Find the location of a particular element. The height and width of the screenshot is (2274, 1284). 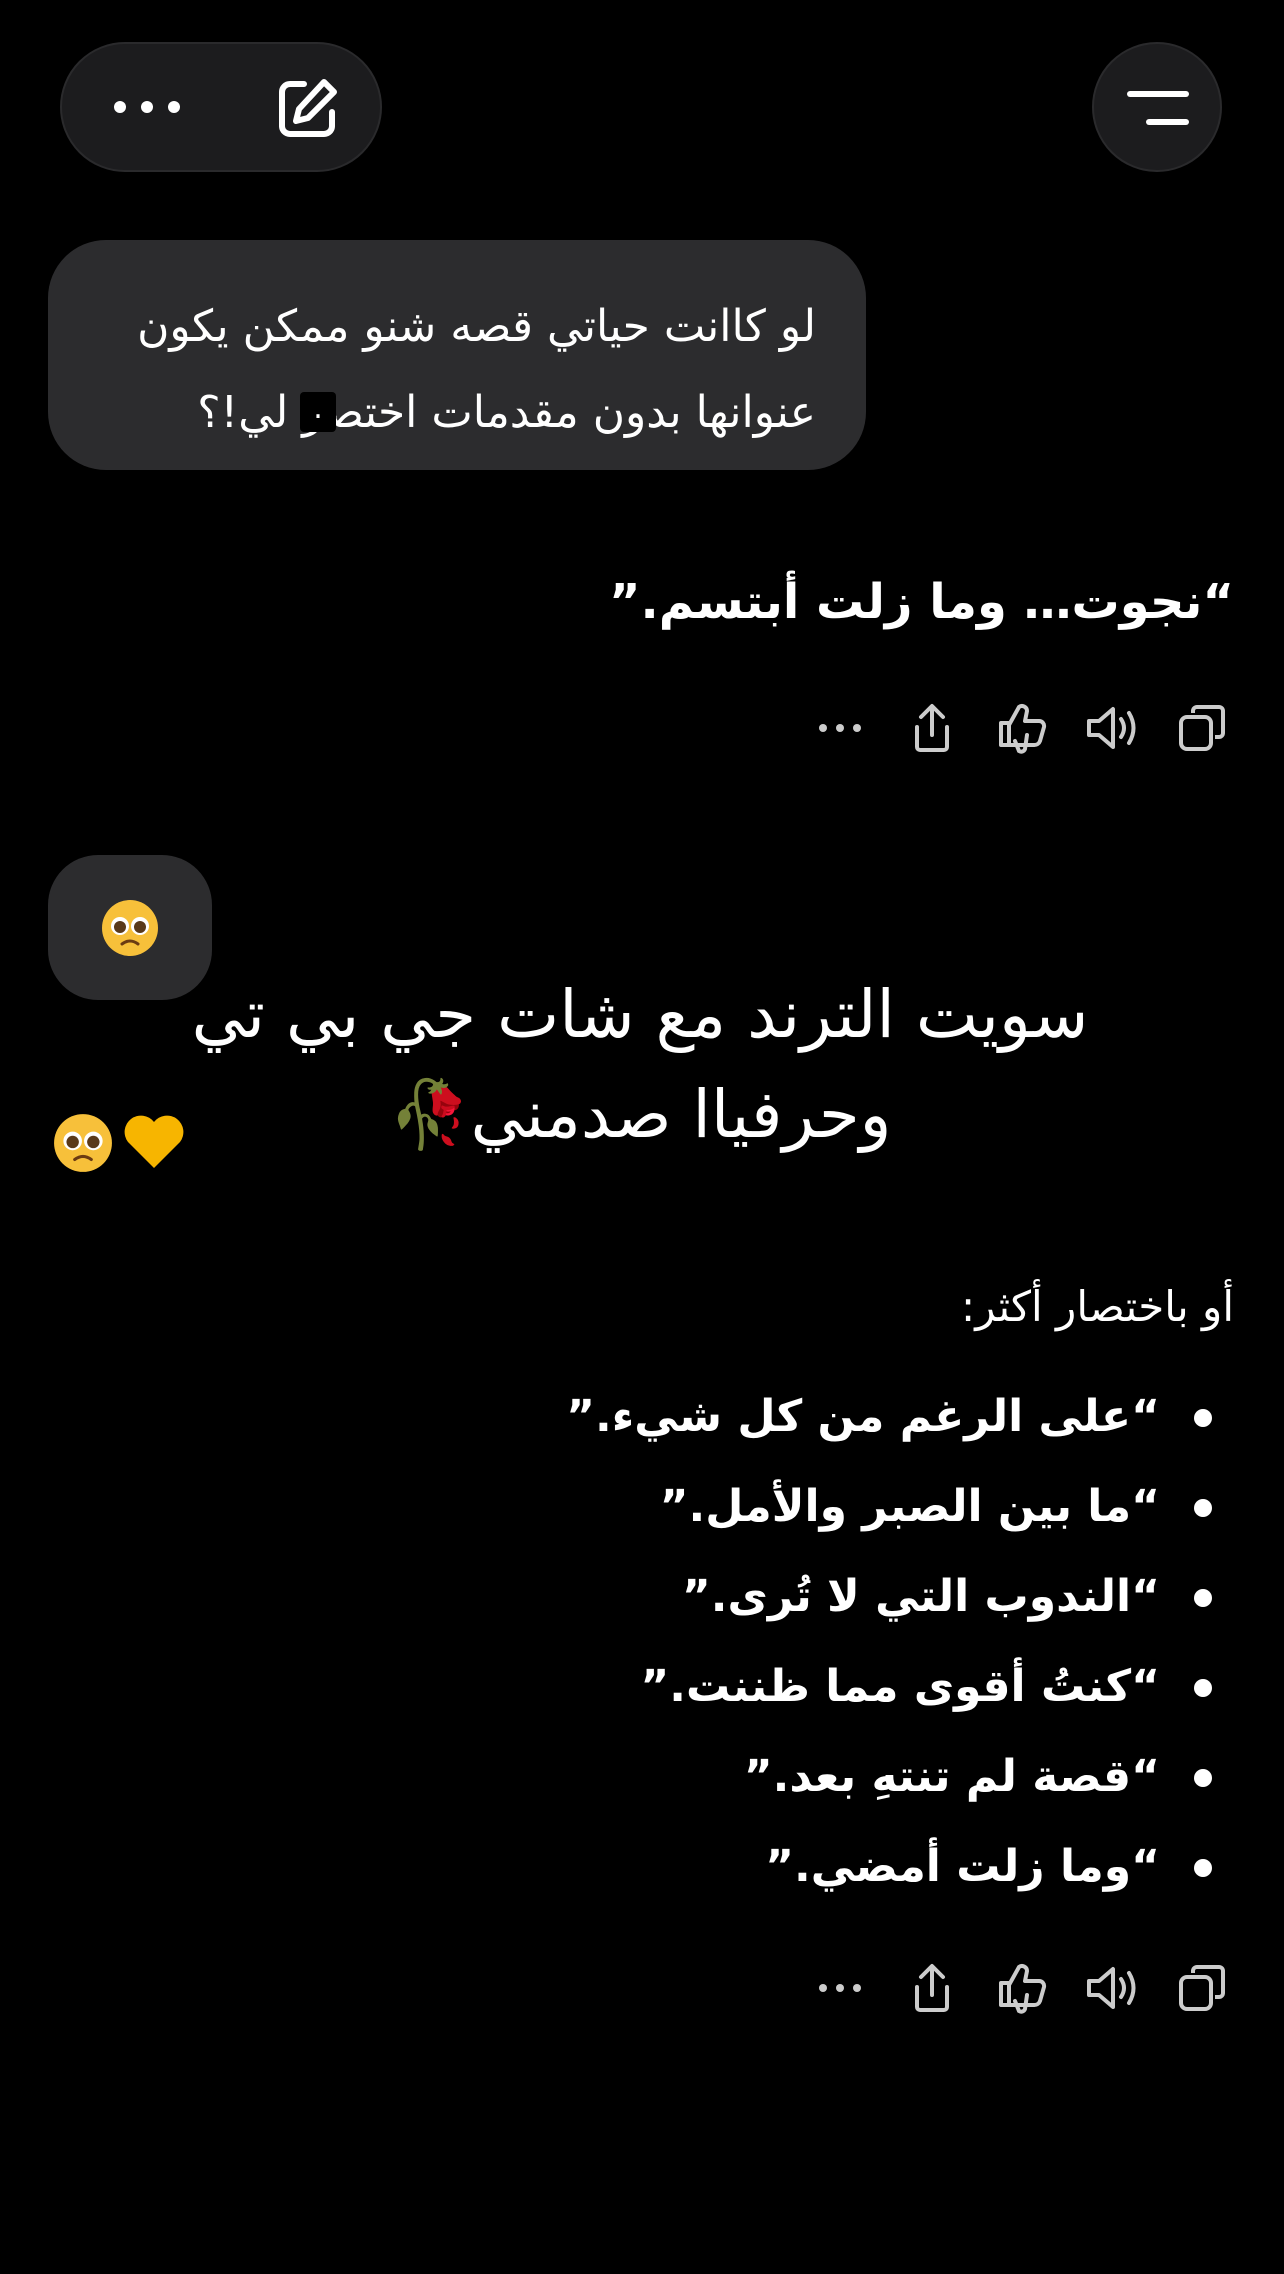

text-cursor: . is located at coordinates (318, 412).